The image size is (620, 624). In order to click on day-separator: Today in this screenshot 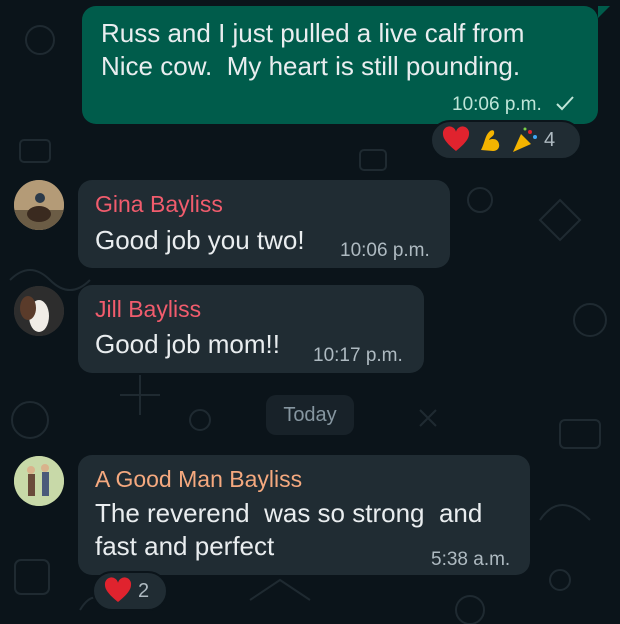, I will do `click(310, 415)`.